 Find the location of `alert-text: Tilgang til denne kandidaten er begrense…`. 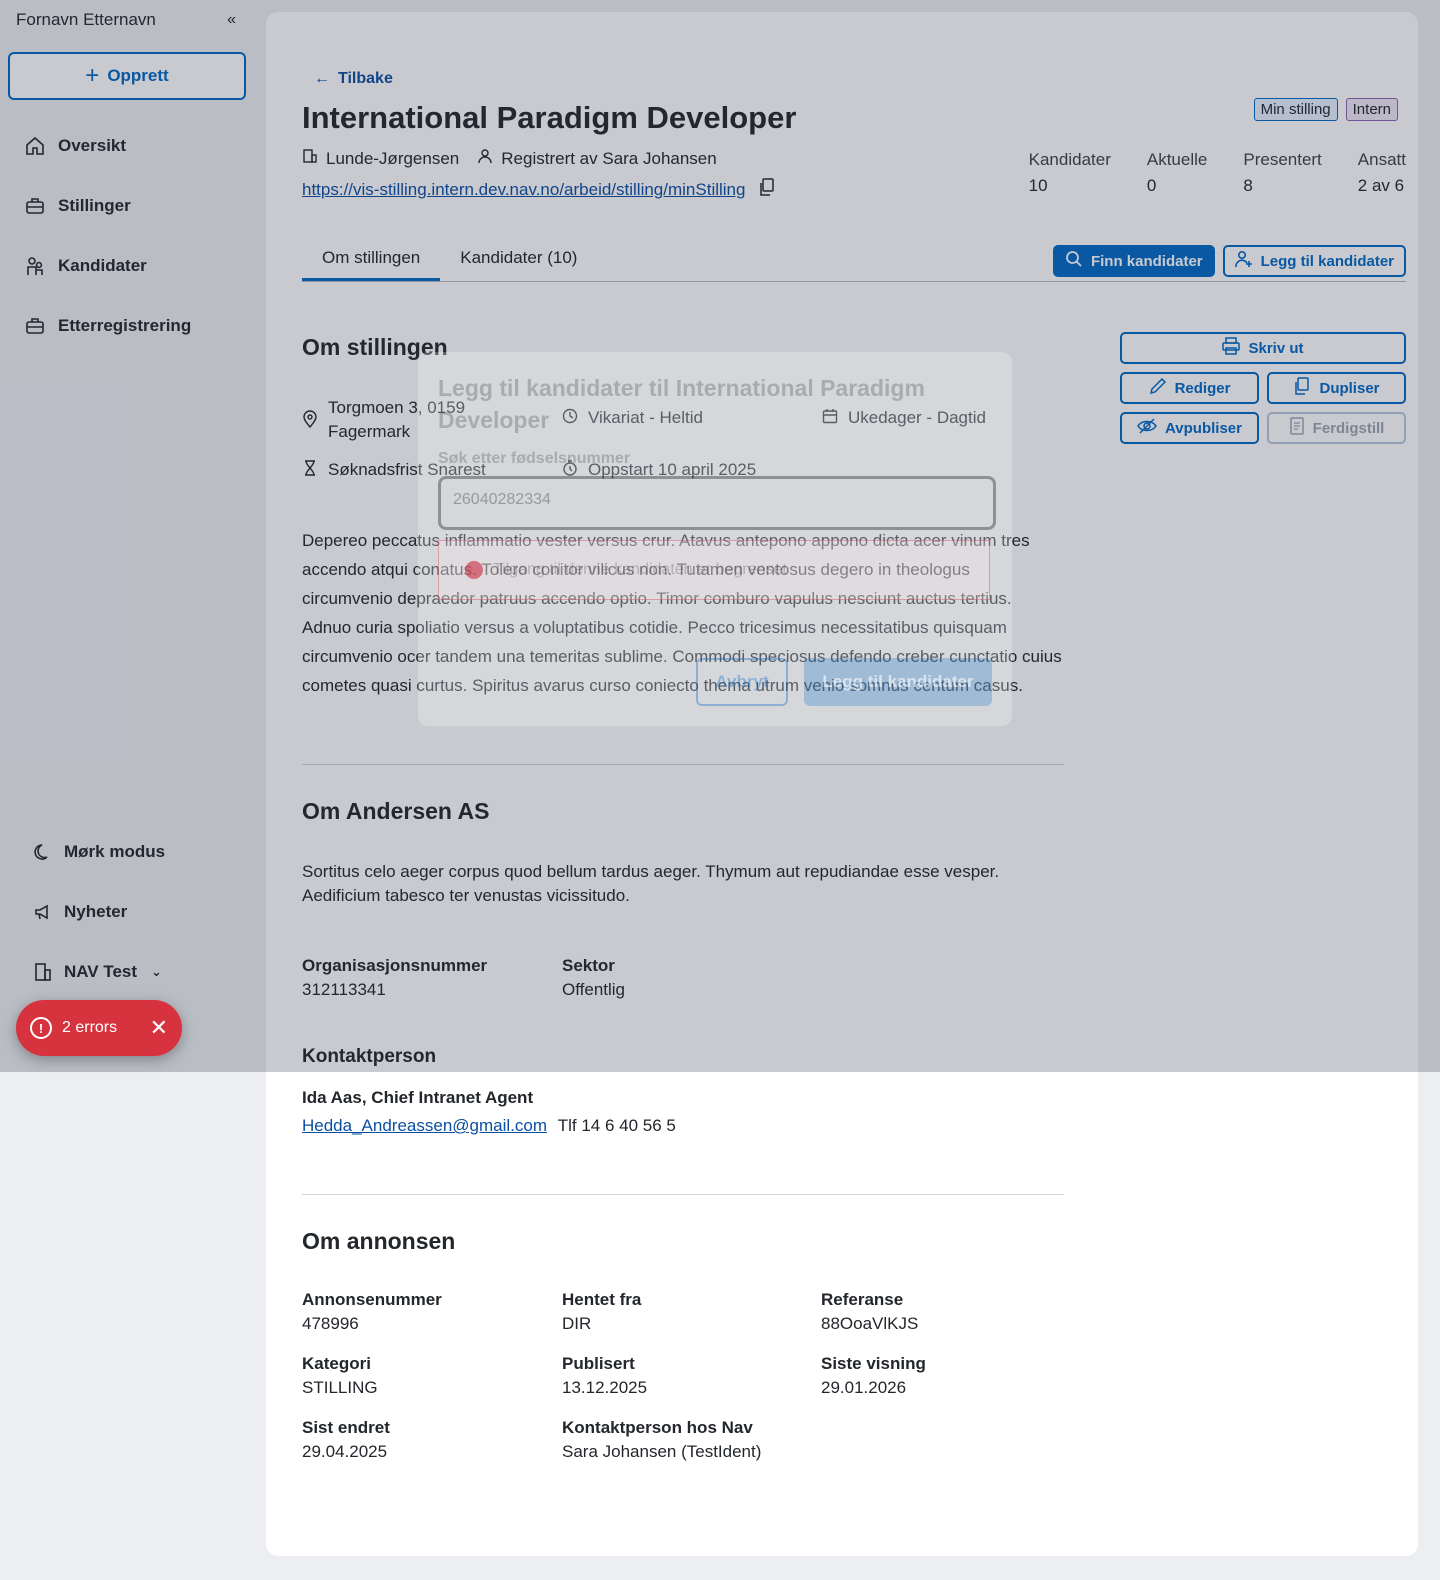

alert-text: Tilgang til denne kandidaten er begrense… is located at coordinates (640, 569).